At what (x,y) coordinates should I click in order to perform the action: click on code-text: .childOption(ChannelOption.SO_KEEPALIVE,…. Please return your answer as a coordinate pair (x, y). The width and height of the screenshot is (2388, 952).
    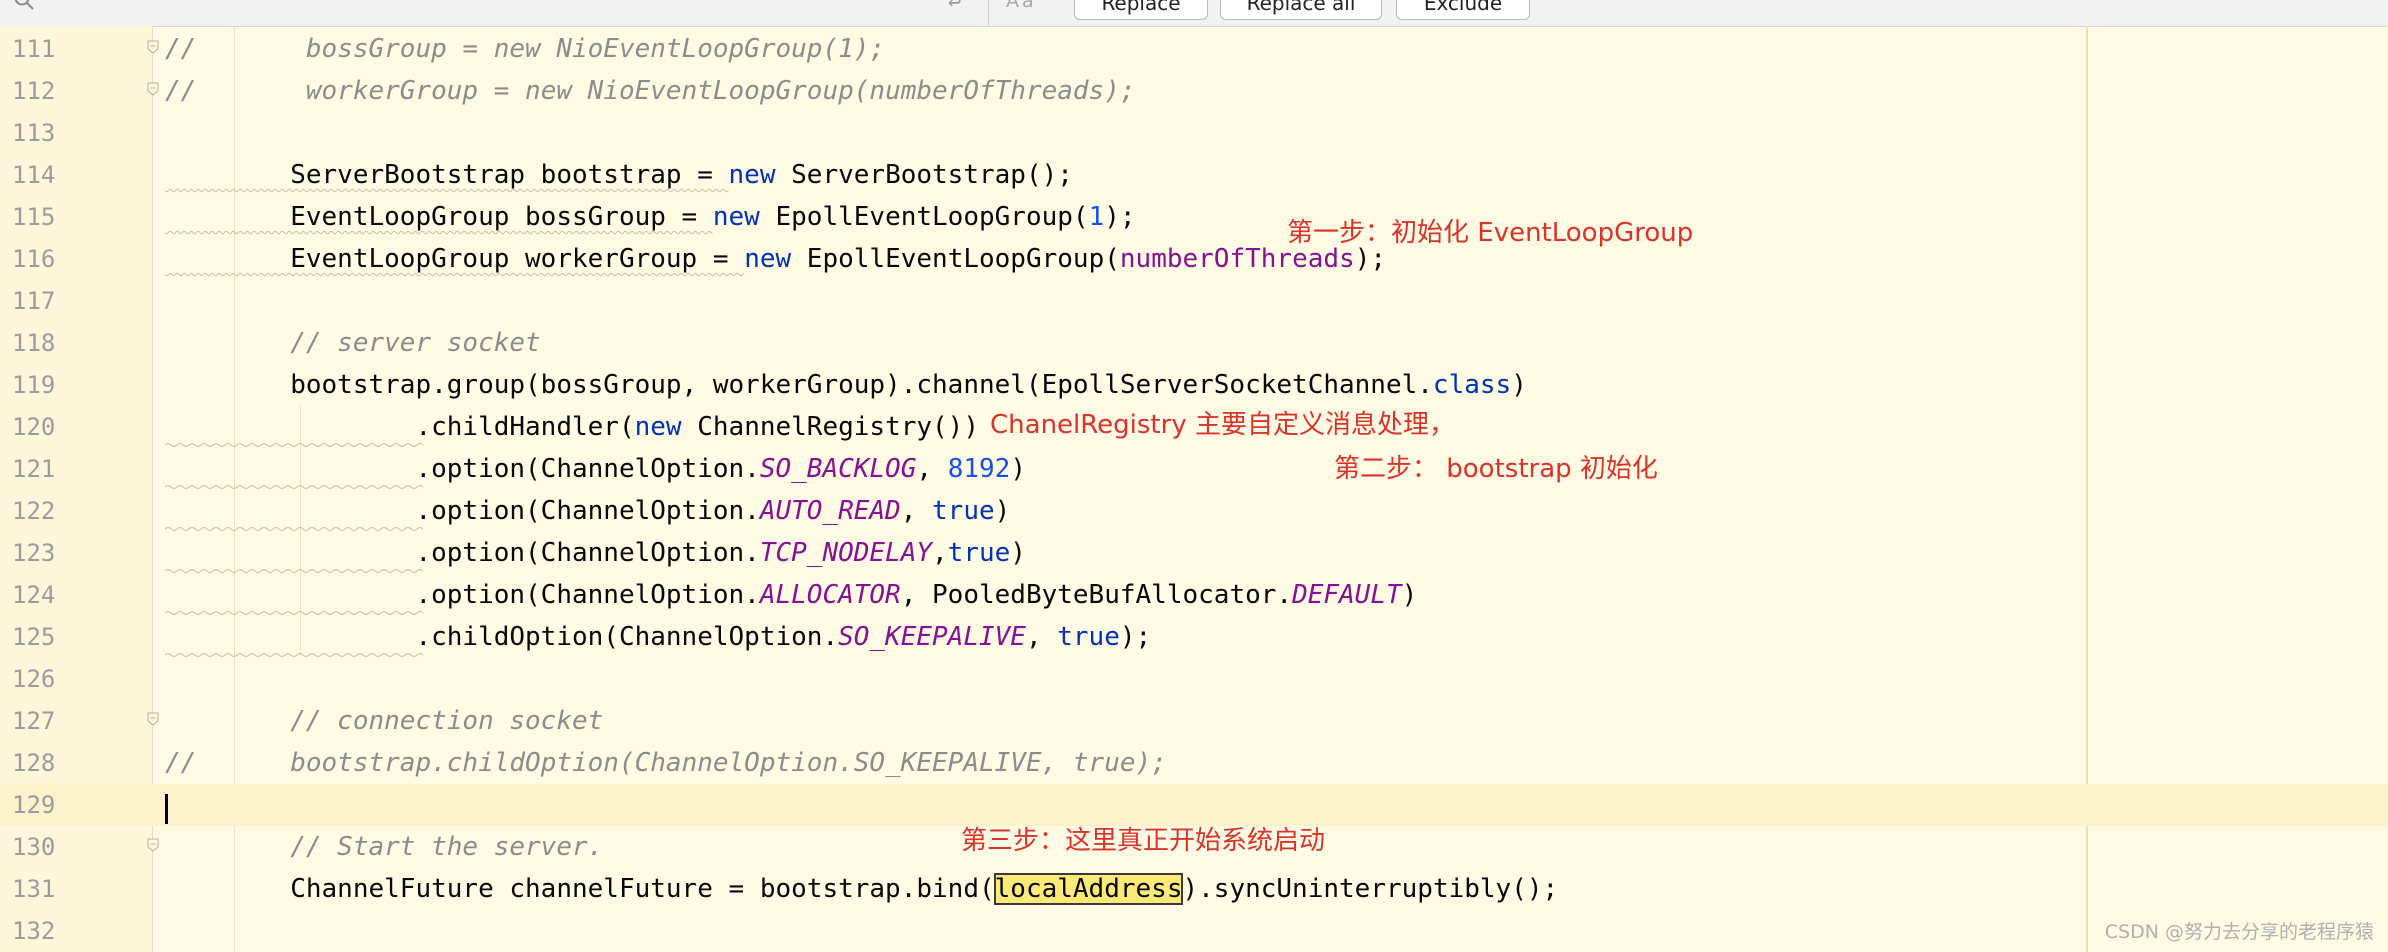
    Looking at the image, I should click on (658, 637).